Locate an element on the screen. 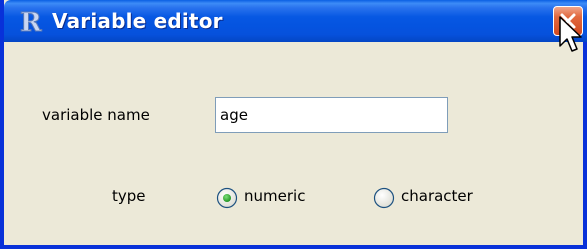 The height and width of the screenshot is (249, 587). window-title: Variable editor is located at coordinates (137, 21).